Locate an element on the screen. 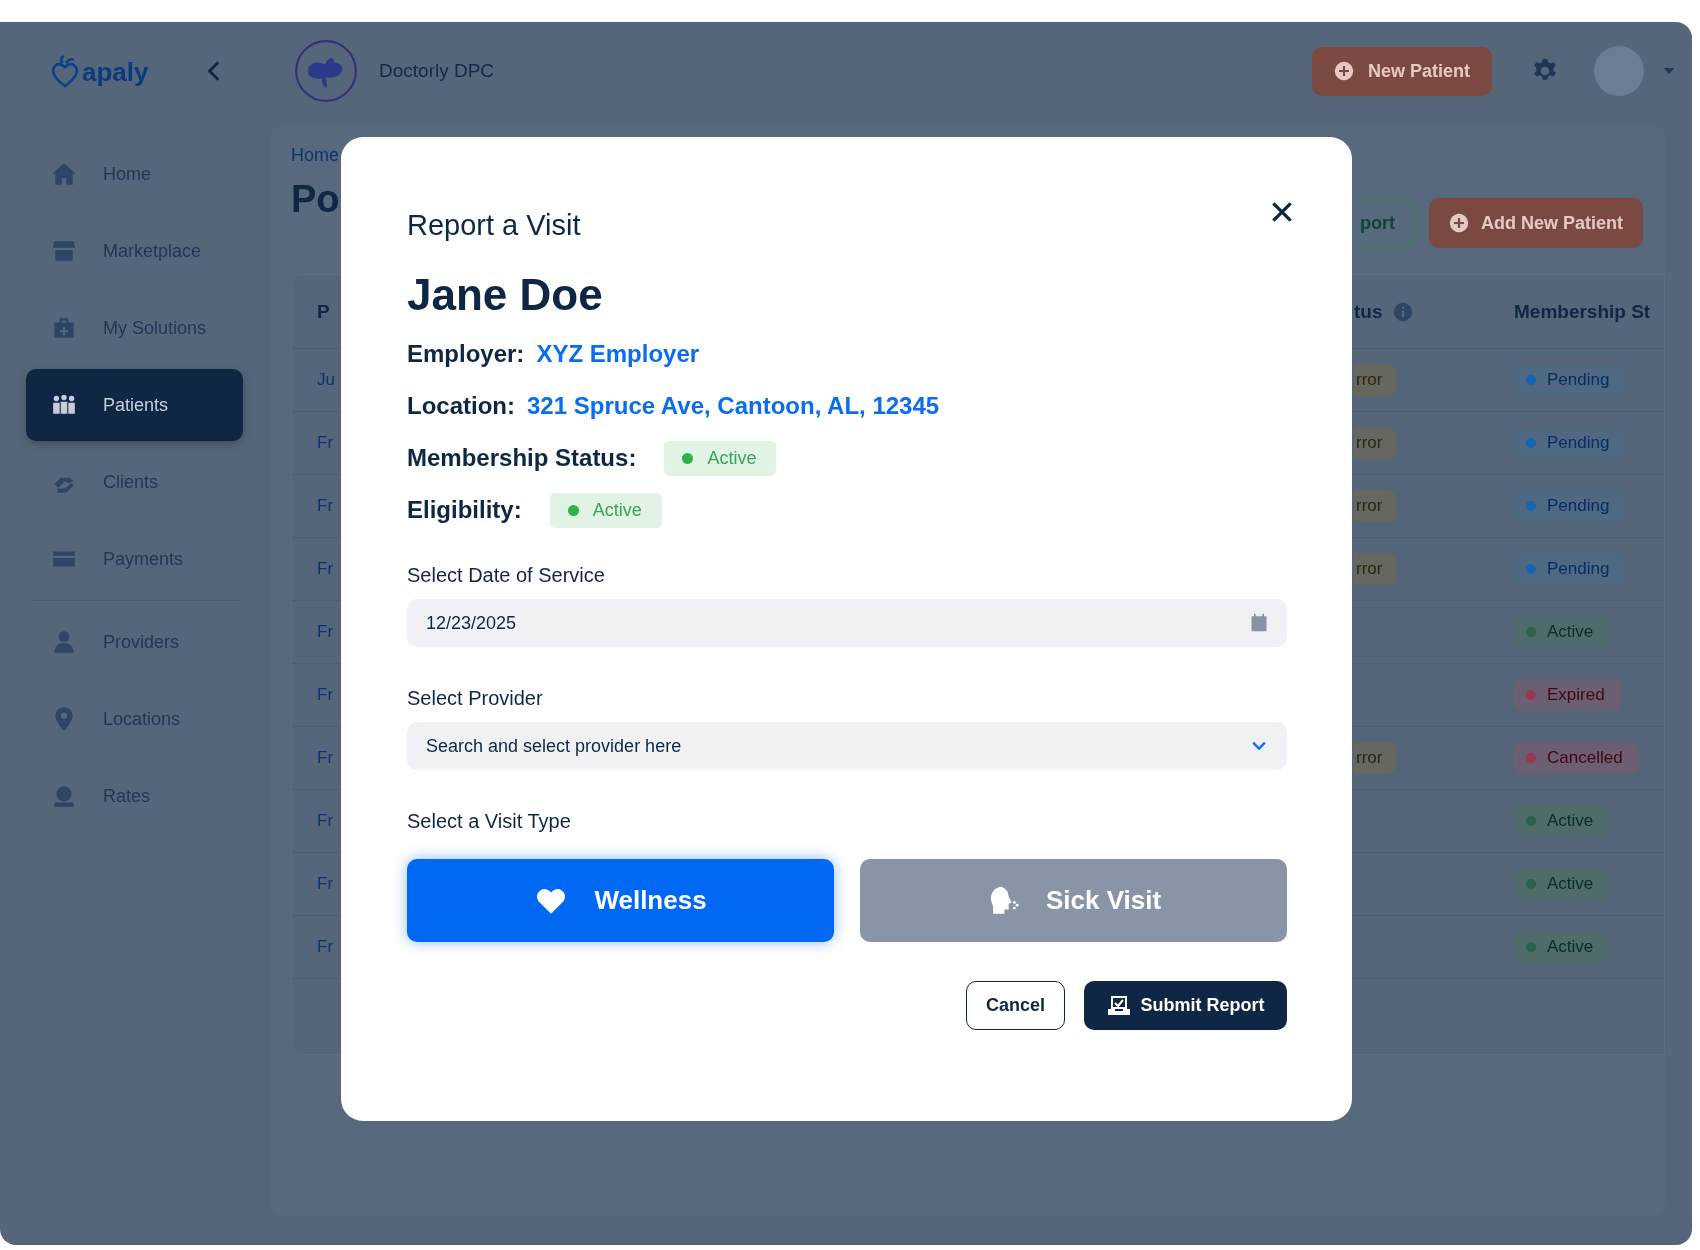  detail-label: Membership Status: is located at coordinates (522, 458).